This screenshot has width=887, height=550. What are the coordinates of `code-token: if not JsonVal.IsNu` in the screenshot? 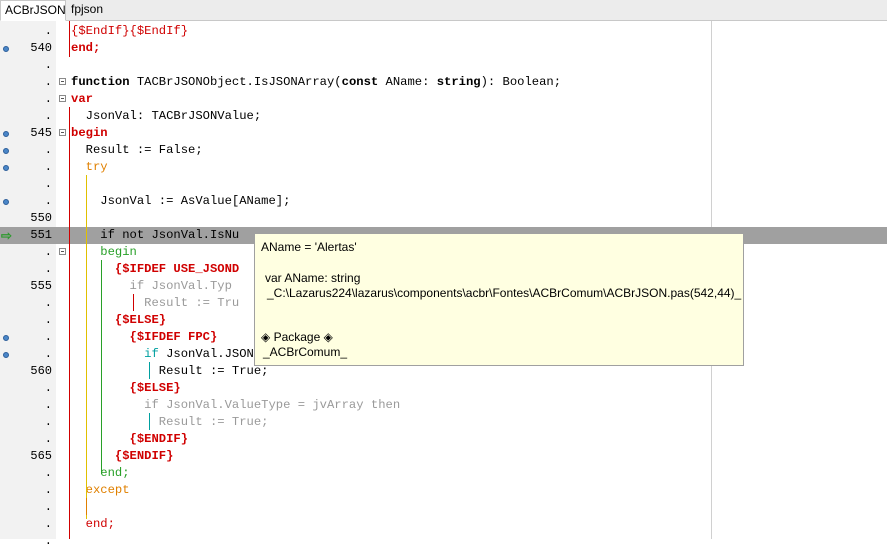 It's located at (155, 235).